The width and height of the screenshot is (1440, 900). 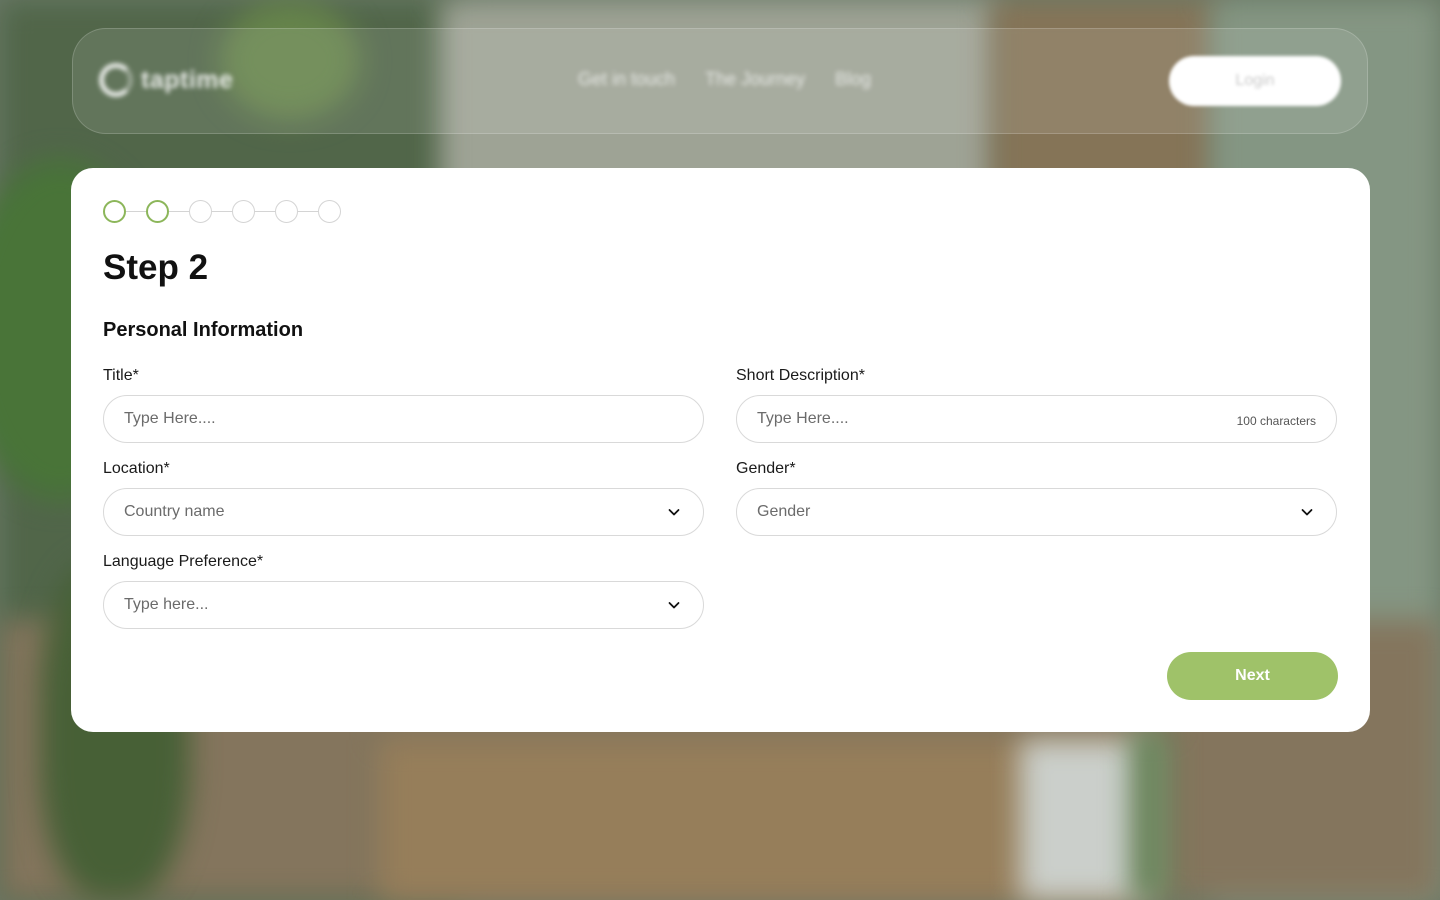 What do you see at coordinates (183, 561) in the screenshot?
I see `language-label: Language Preference*` at bounding box center [183, 561].